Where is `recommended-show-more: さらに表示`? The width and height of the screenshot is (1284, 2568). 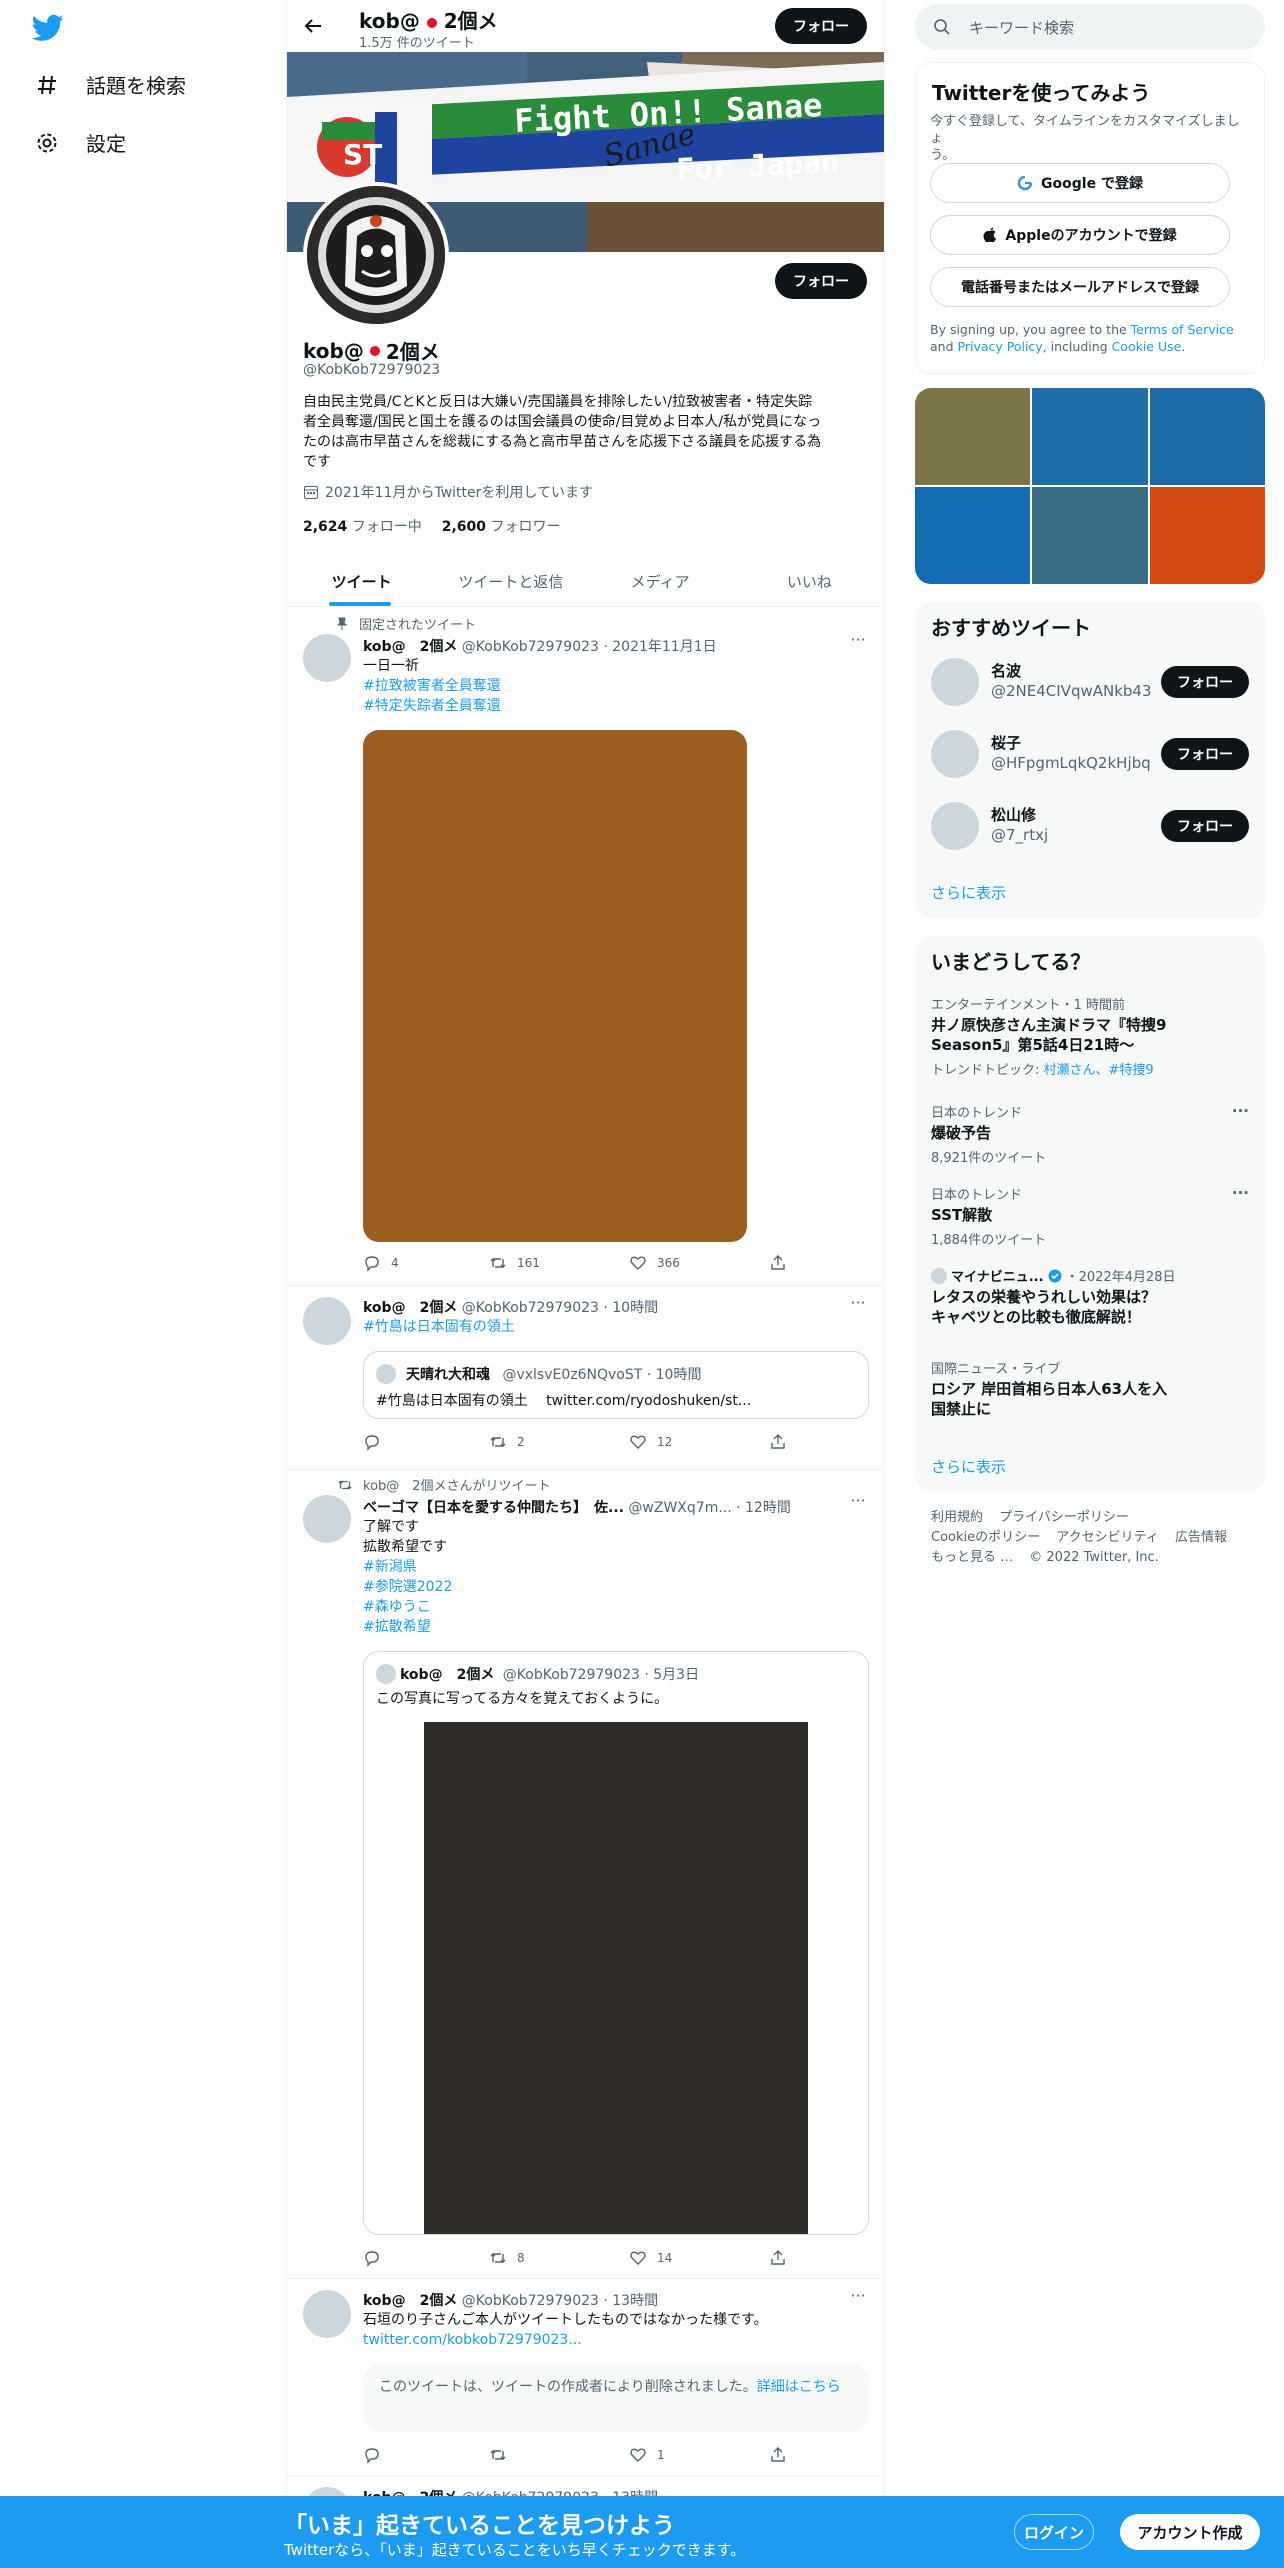 recommended-show-more: さらに表示 is located at coordinates (968, 892).